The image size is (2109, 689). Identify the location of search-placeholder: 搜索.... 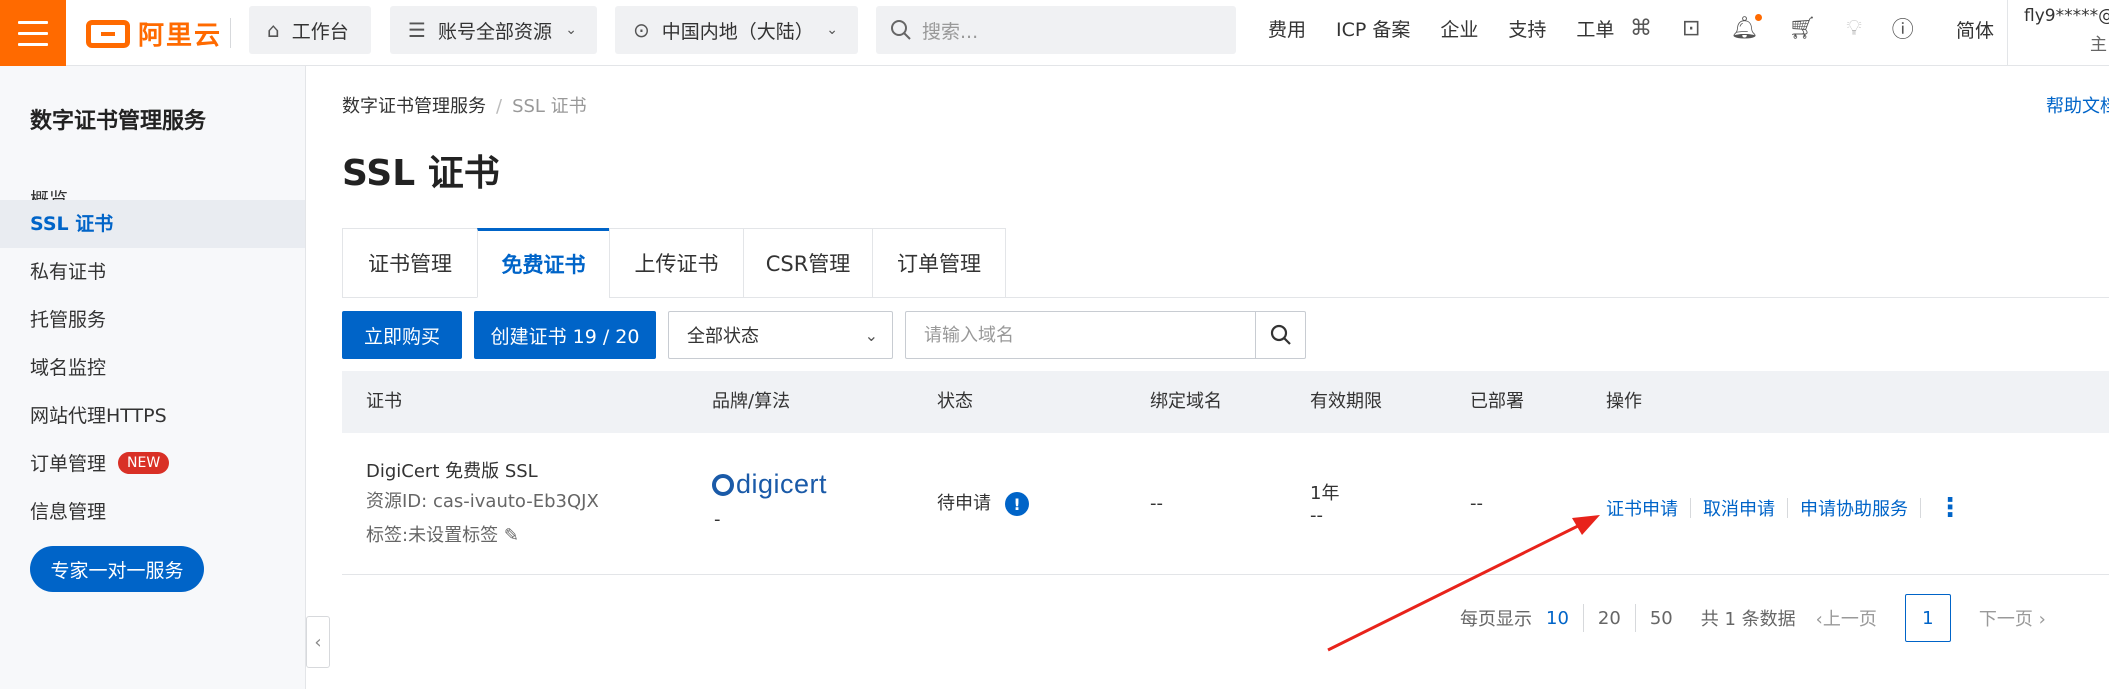
(950, 31).